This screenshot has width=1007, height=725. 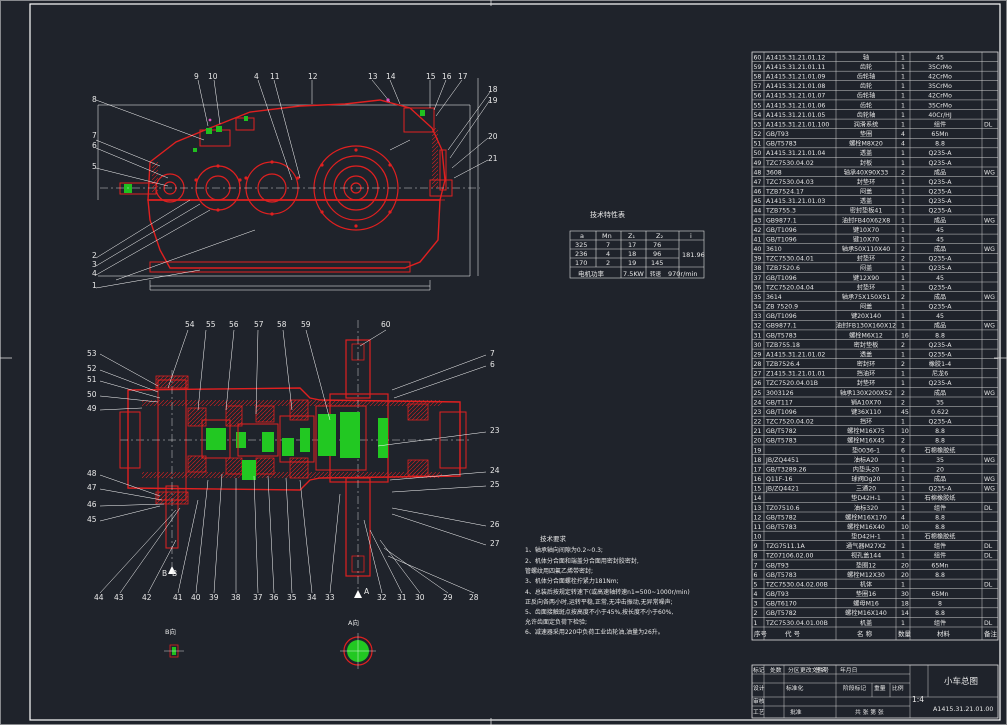 What do you see at coordinates (866, 441) in the screenshot?
I see `bom-cell-name: 螺栓M16X45` at bounding box center [866, 441].